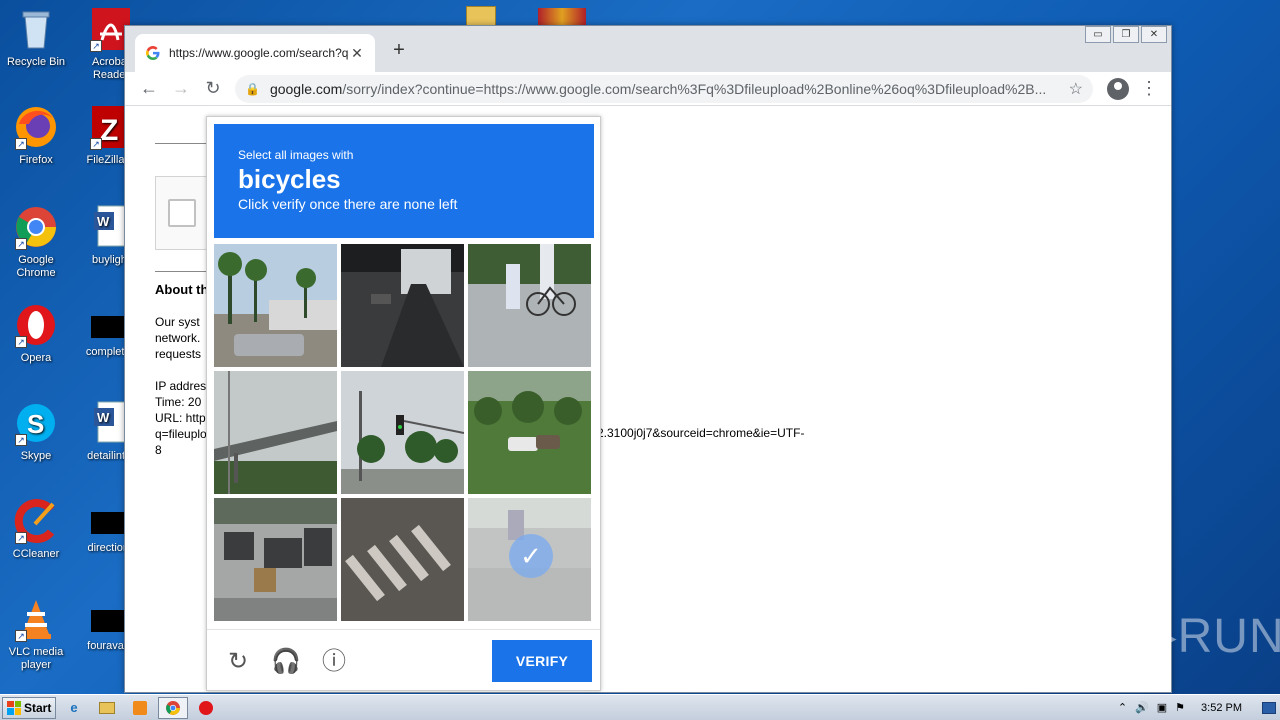  I want to click on network-icon: ▣, so click(1162, 707).